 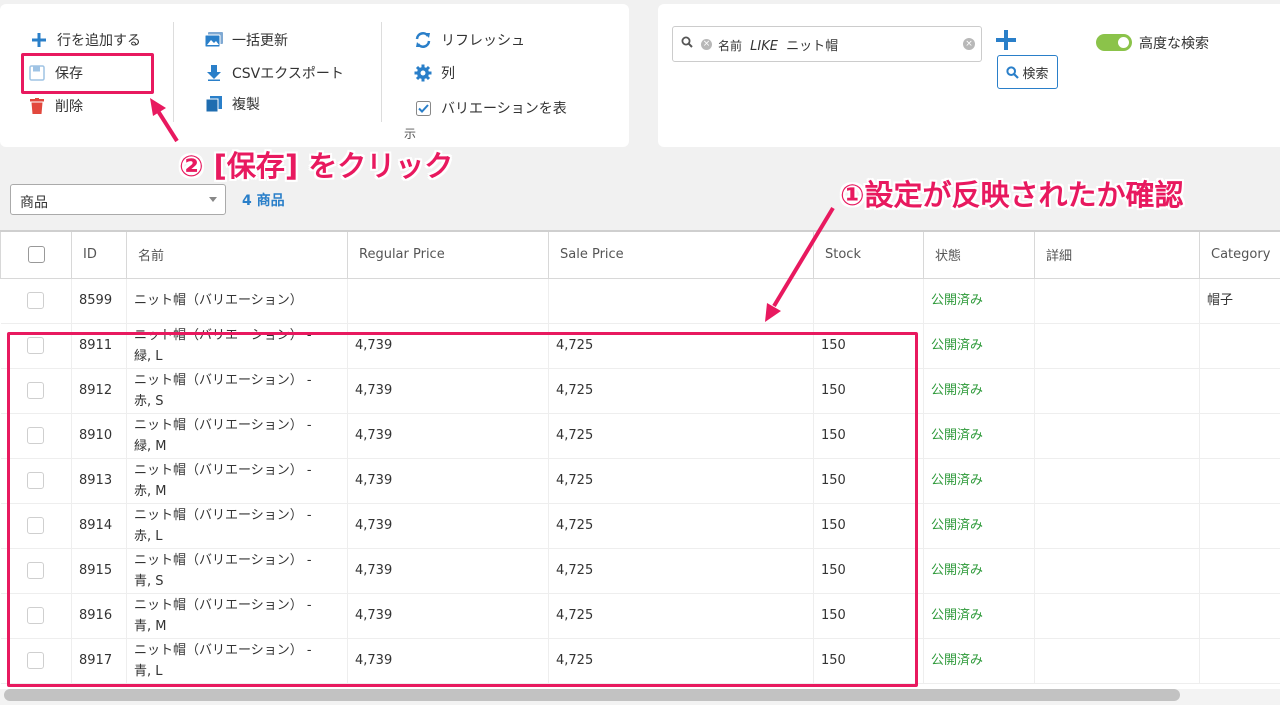 What do you see at coordinates (1117, 254) in the screenshot?
I see `column-header: 詳細` at bounding box center [1117, 254].